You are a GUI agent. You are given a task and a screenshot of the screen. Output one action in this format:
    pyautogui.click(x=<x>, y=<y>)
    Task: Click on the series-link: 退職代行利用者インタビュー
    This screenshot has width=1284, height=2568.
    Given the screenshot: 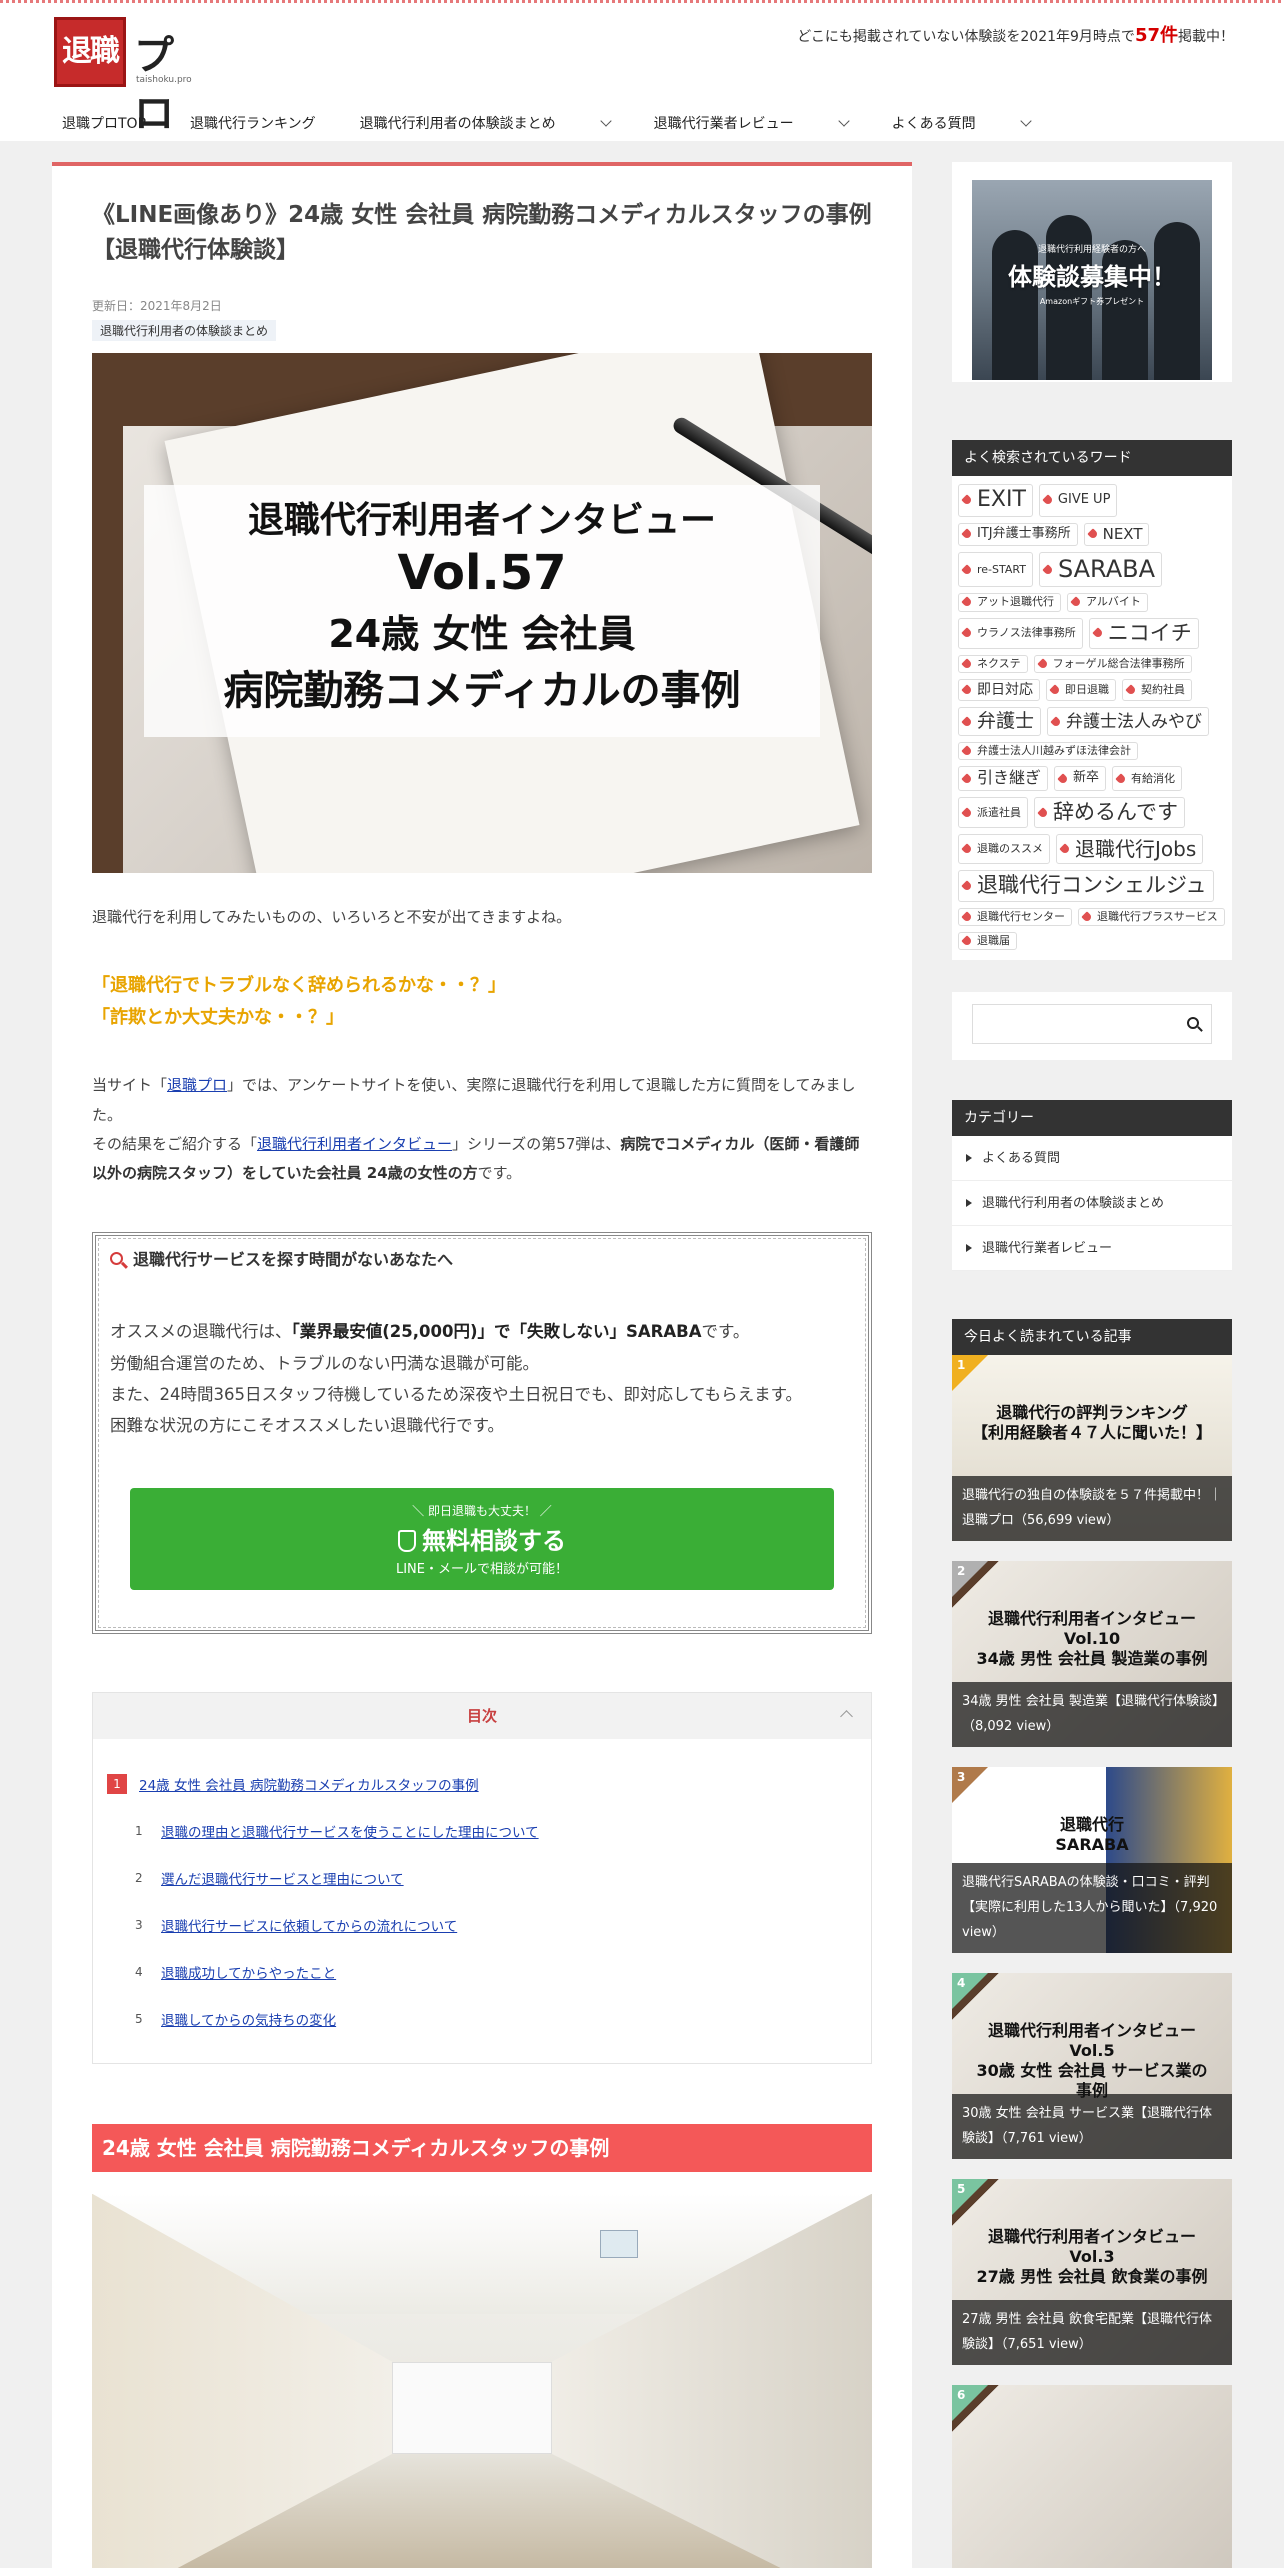 What is the action you would take?
    pyautogui.click(x=354, y=1144)
    